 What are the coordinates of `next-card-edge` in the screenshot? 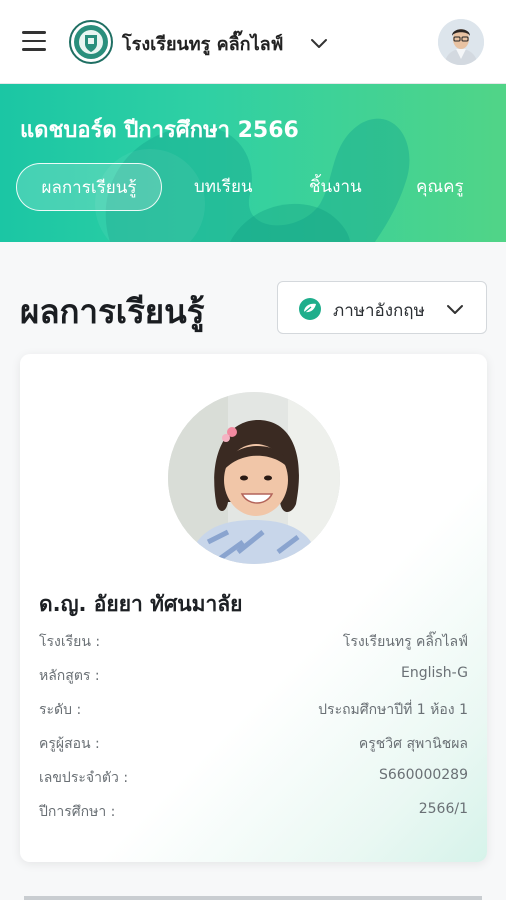 It's located at (253, 898).